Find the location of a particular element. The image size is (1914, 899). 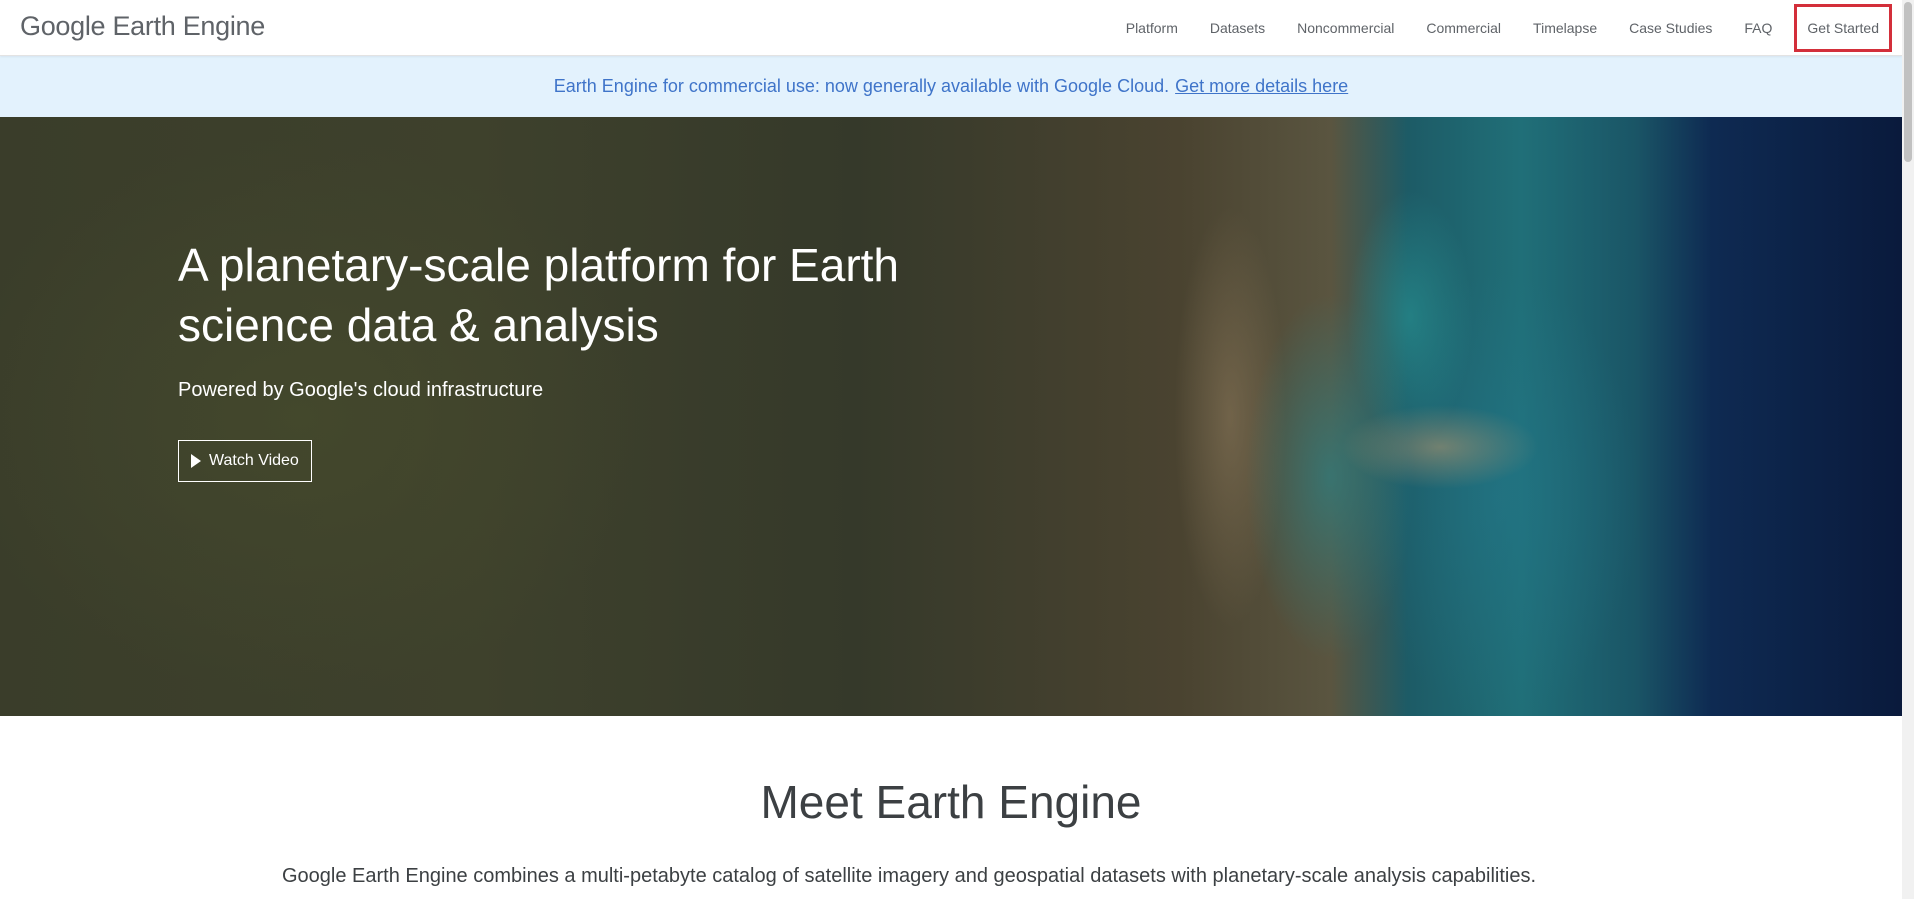

logo-google-text: Google is located at coordinates (63, 26).